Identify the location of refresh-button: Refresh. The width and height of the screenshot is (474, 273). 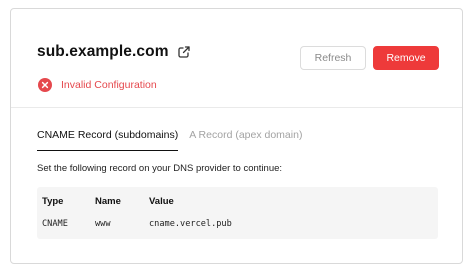
(333, 58).